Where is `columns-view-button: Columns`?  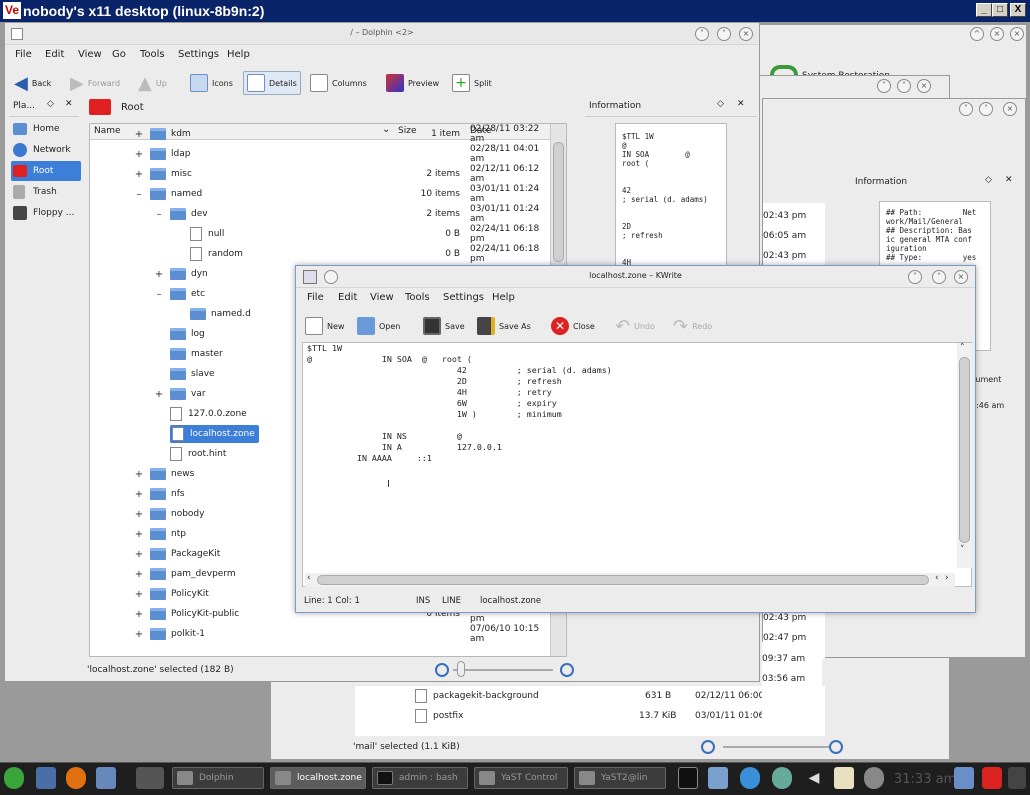 columns-view-button: Columns is located at coordinates (338, 83).